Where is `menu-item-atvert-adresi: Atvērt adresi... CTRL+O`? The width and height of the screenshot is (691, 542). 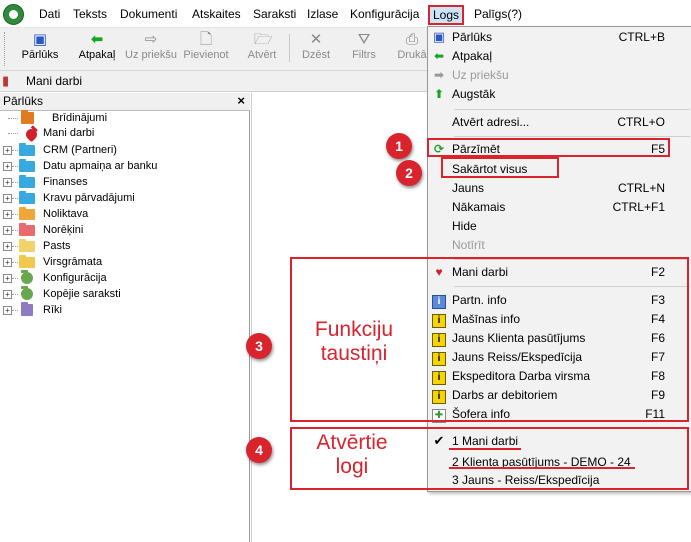 menu-item-atvert-adresi: Atvērt adresi... CTRL+O is located at coordinates (559, 122).